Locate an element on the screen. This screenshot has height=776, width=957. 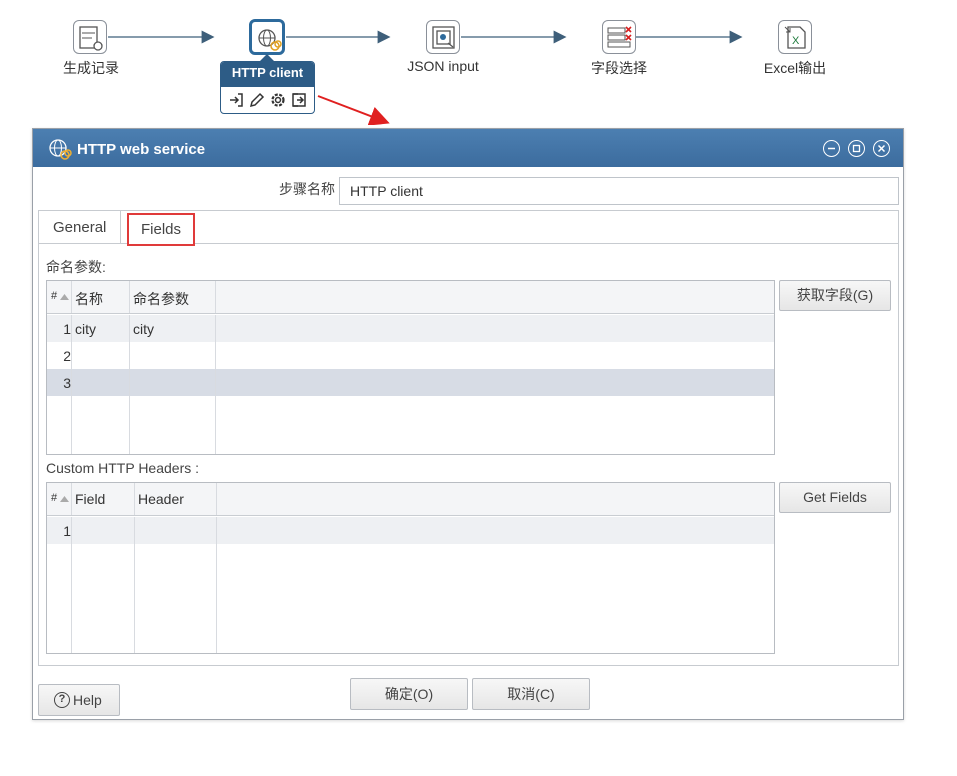
column-header-param: 命名参数 is located at coordinates (161, 299).